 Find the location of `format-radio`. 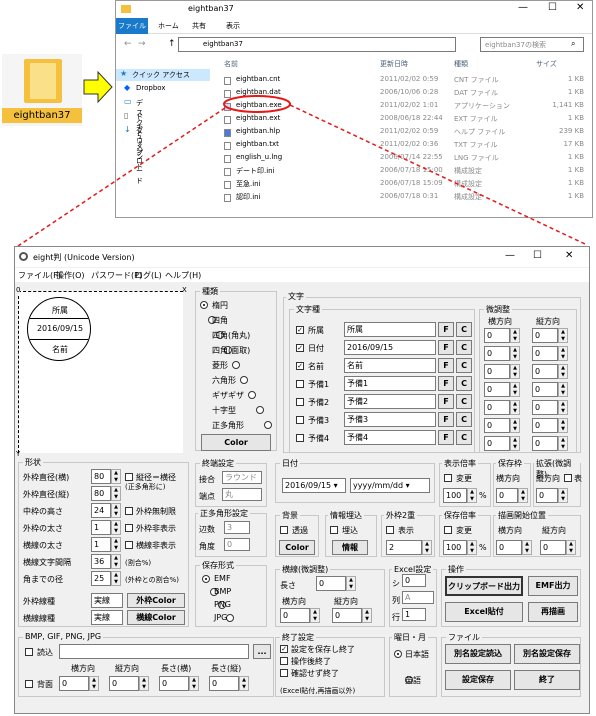

format-radio is located at coordinates (206, 579).